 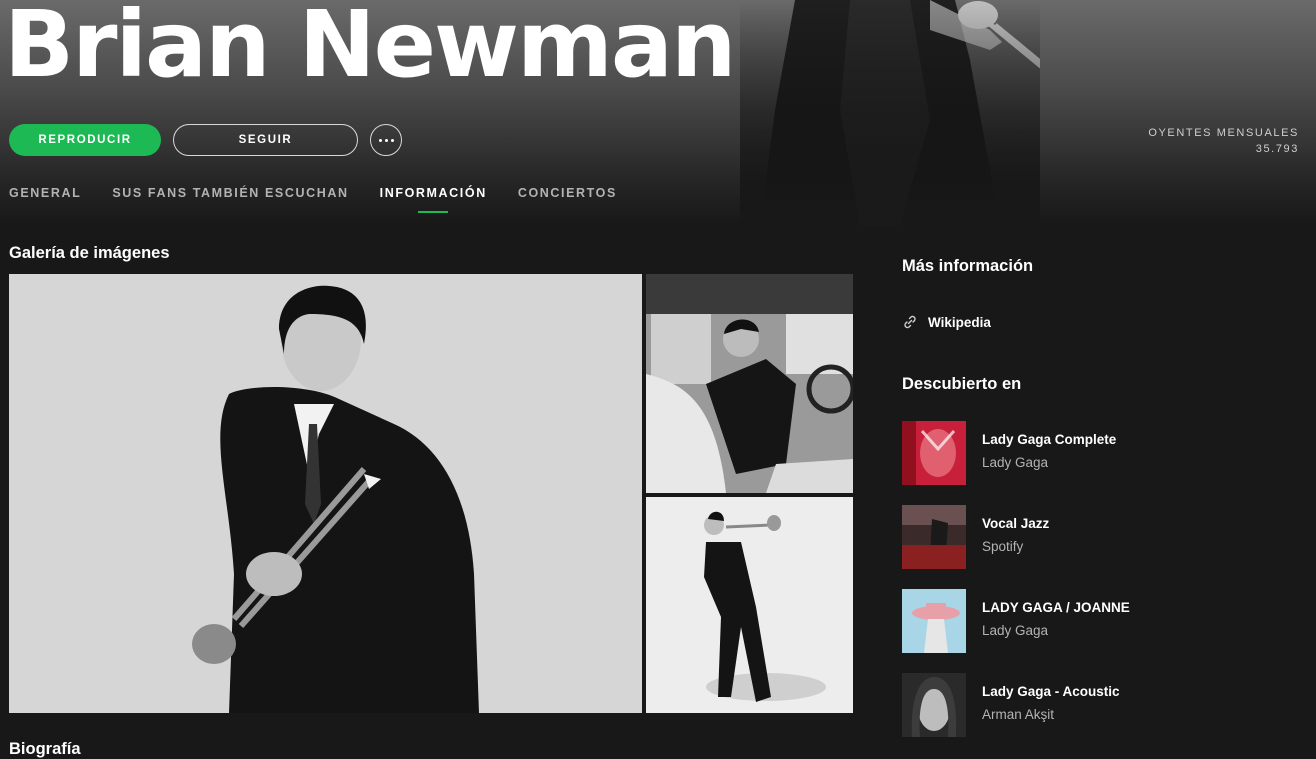 What do you see at coordinates (1223, 141) in the screenshot?
I see `monthly-listeners: OYENTES MENSUALES 35.793` at bounding box center [1223, 141].